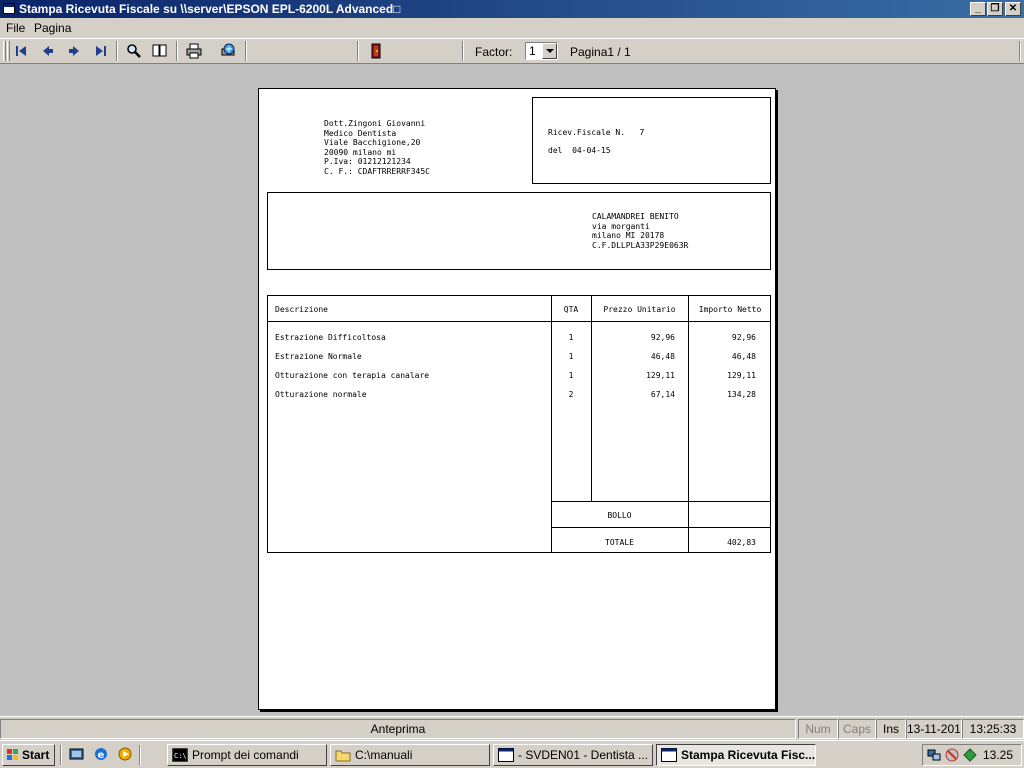 The height and width of the screenshot is (768, 1024). I want to click on status-ins: Ins, so click(891, 729).